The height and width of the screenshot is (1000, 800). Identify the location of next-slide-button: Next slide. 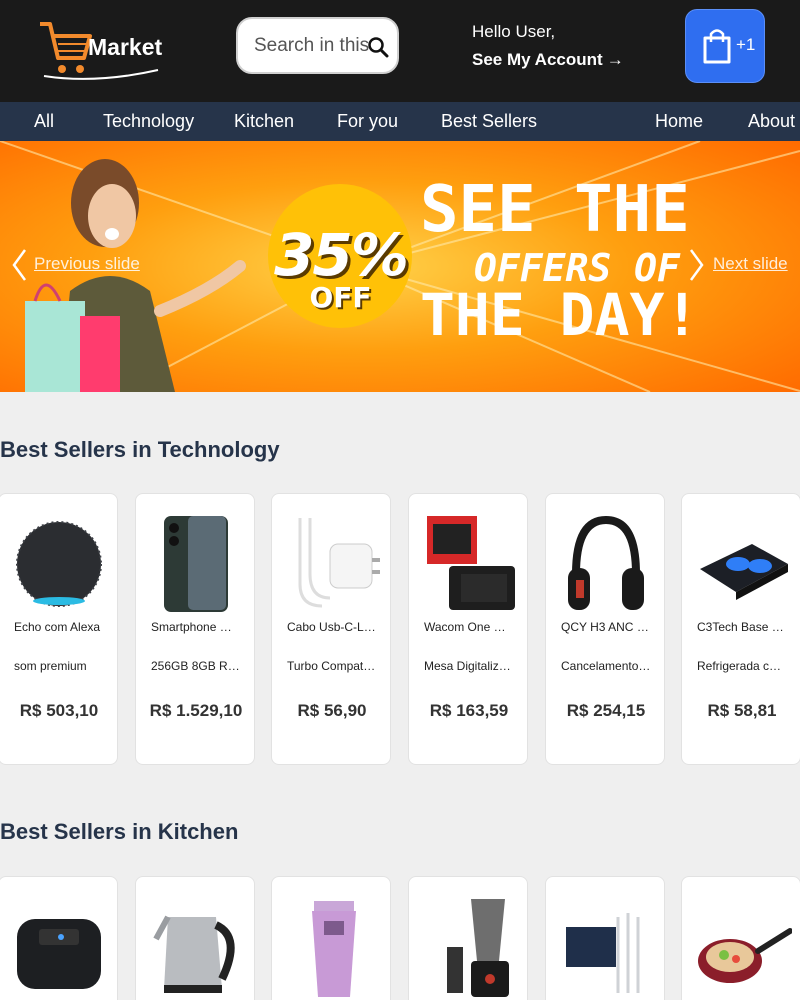
(750, 264).